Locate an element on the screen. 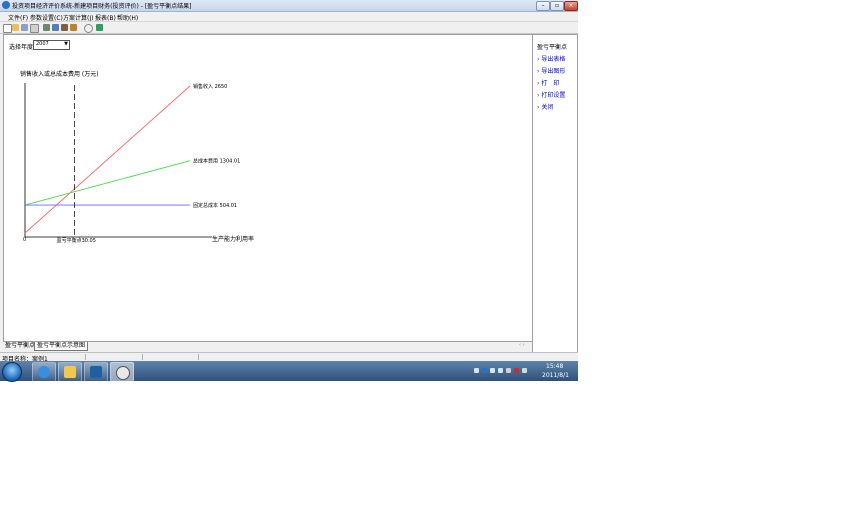 Image resolution: width=847 pixels, height=525 pixels. refresh-icon is located at coordinates (88, 28).